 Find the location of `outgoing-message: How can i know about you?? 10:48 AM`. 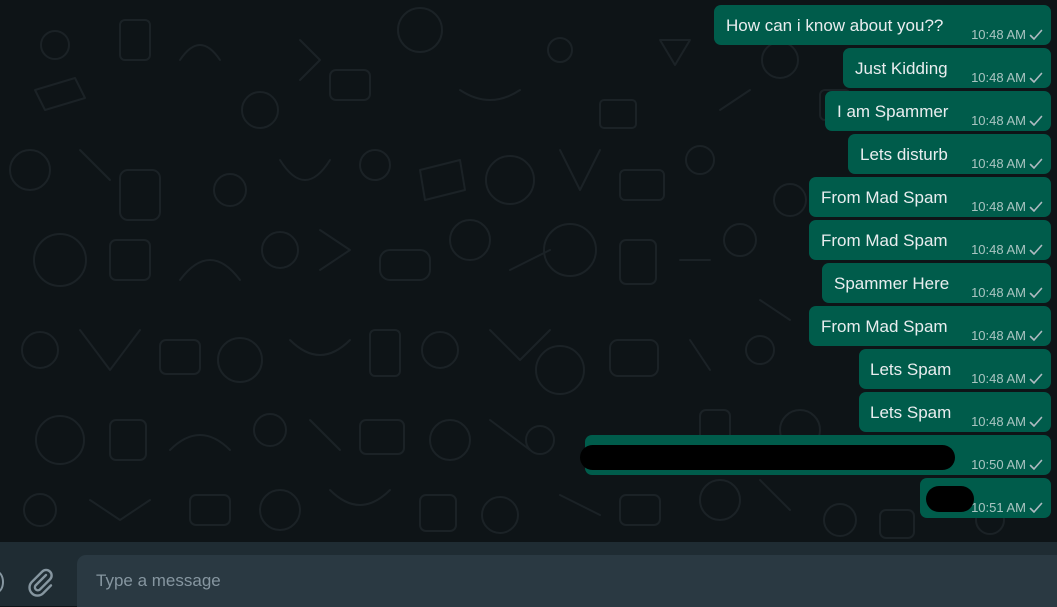

outgoing-message: How can i know about you?? 10:48 AM is located at coordinates (882, 25).